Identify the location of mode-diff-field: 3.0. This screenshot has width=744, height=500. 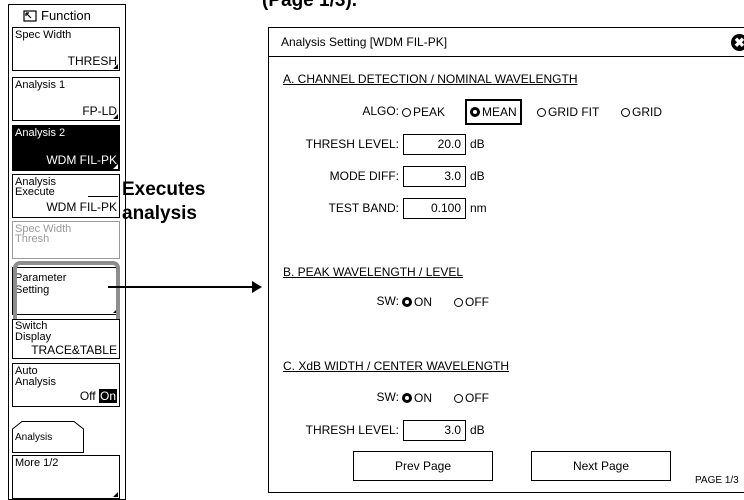
(434, 176).